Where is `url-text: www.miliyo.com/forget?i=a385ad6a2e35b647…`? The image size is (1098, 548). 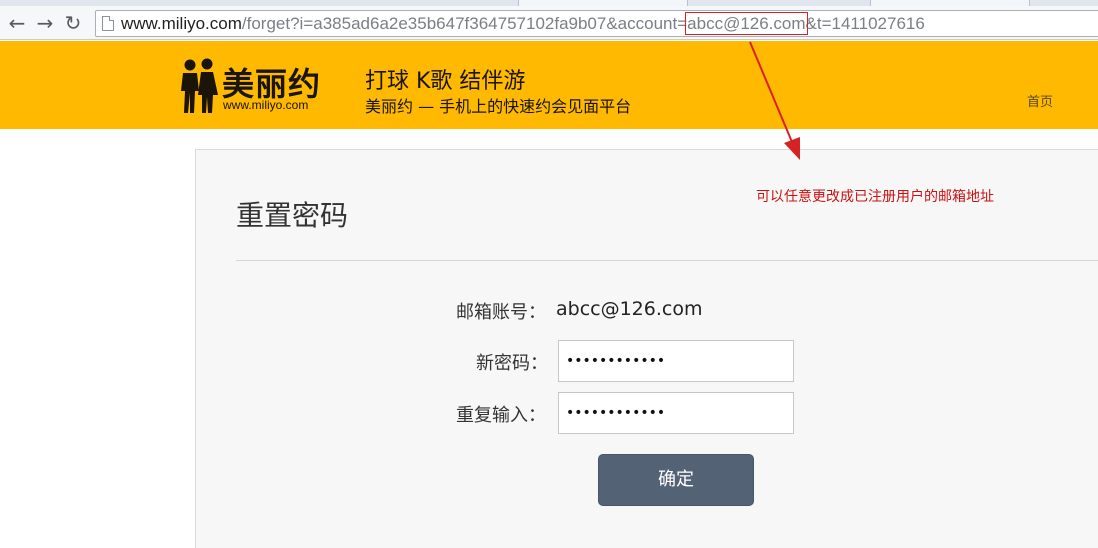
url-text: www.miliyo.com/forget?i=a385ad6a2e35b647… is located at coordinates (523, 23).